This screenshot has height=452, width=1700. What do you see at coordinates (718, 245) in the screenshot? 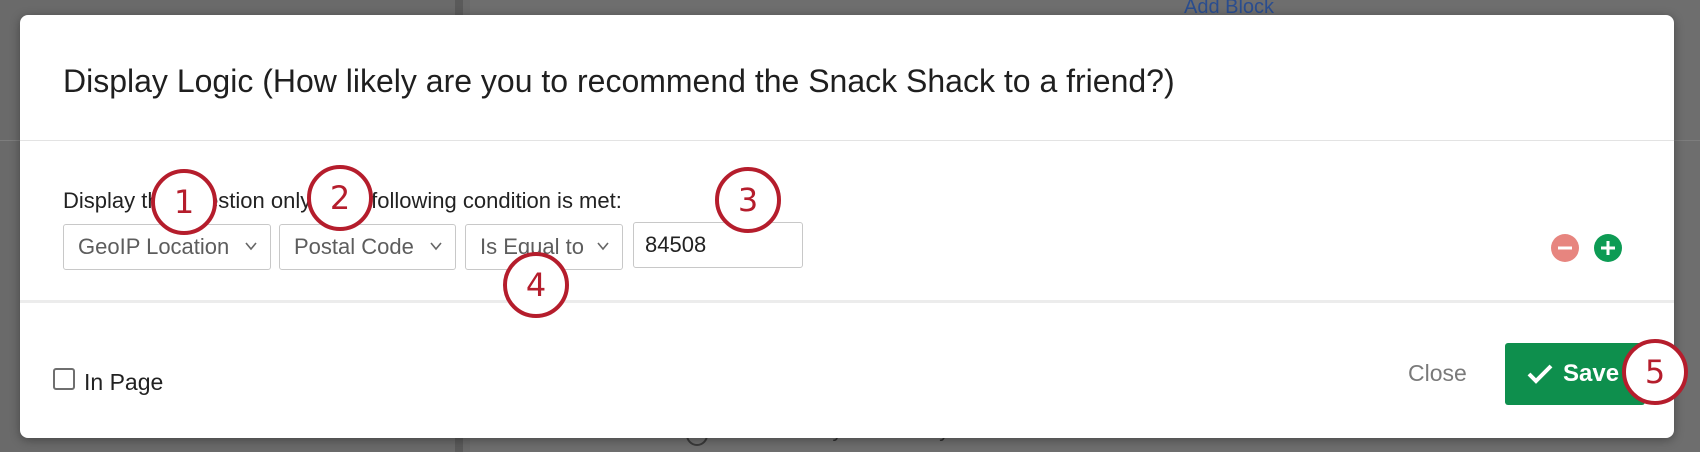
I see `condition-value-input` at bounding box center [718, 245].